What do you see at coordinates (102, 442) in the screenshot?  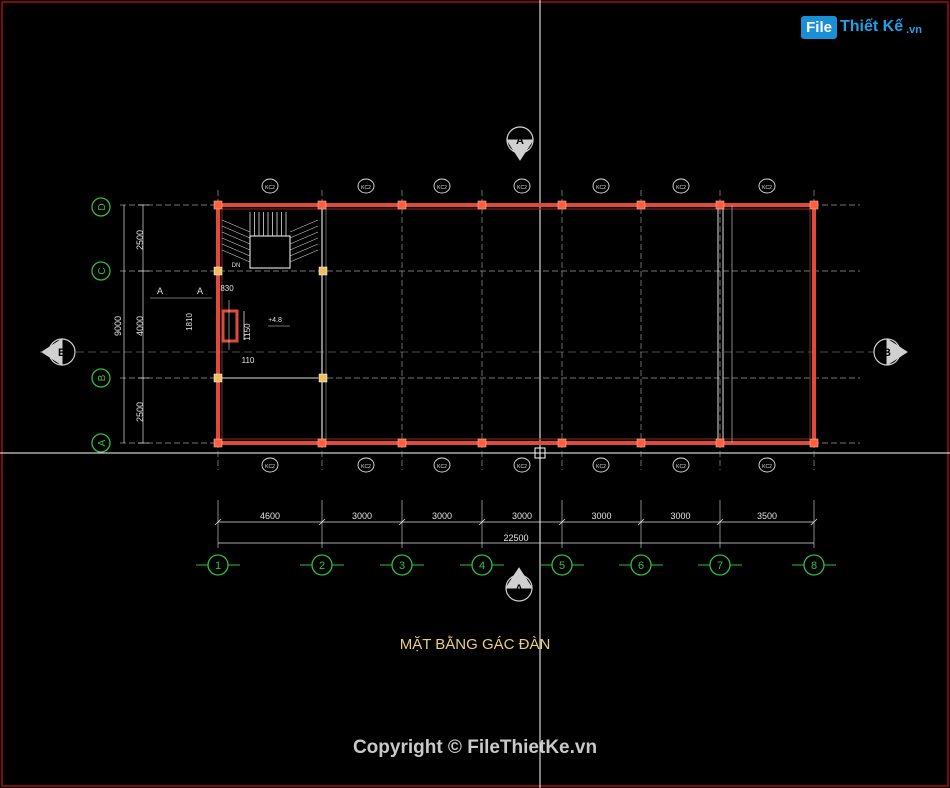 I see `grid-bubble-row-label: A` at bounding box center [102, 442].